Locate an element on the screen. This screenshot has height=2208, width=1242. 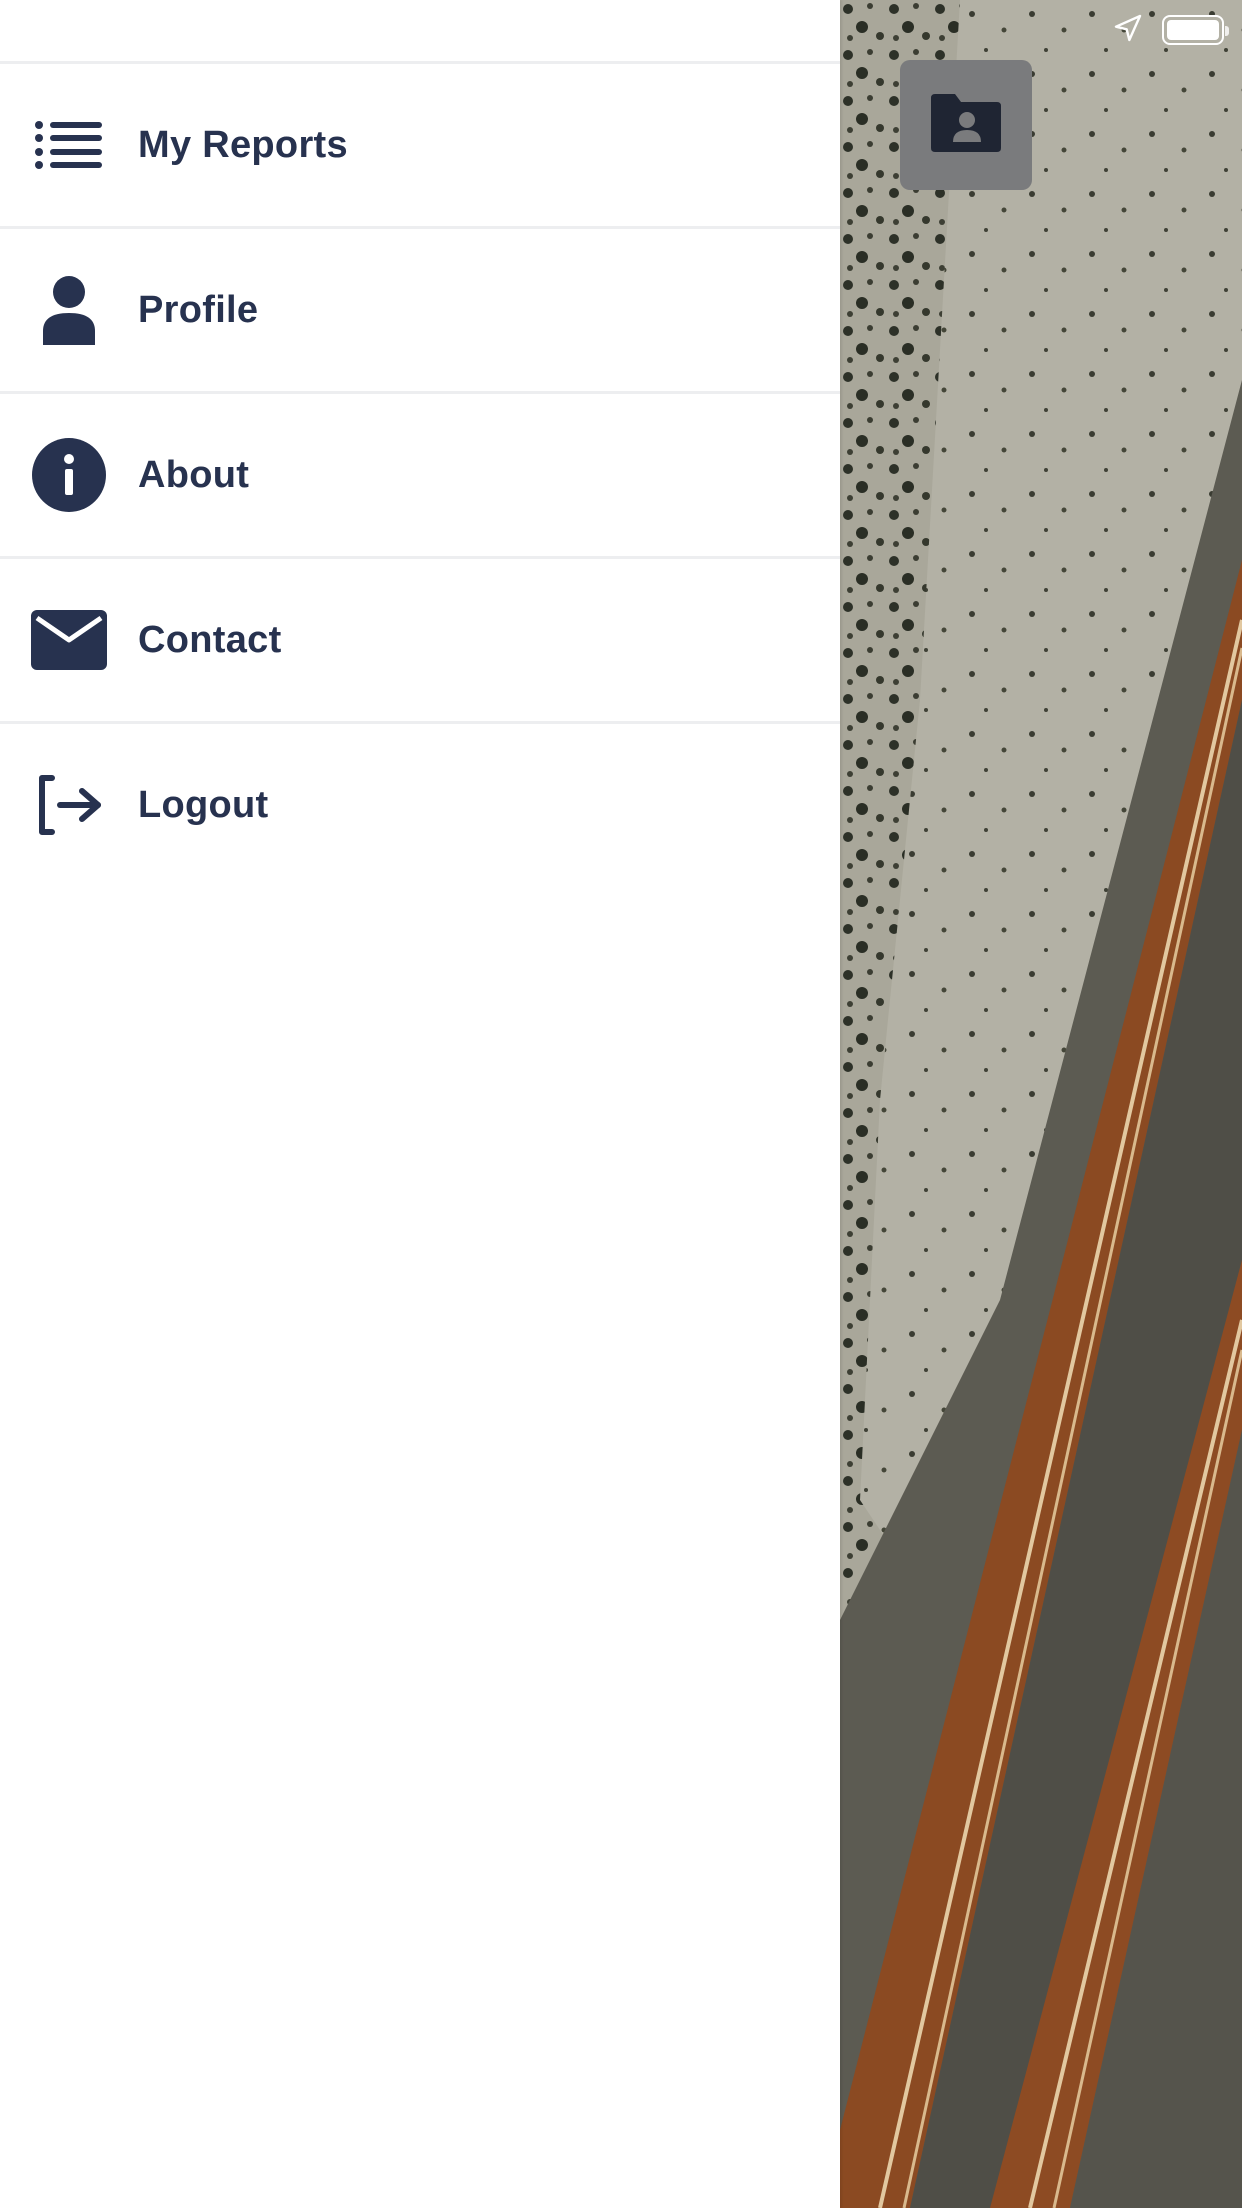
folder-user-icon is located at coordinates (966, 125).